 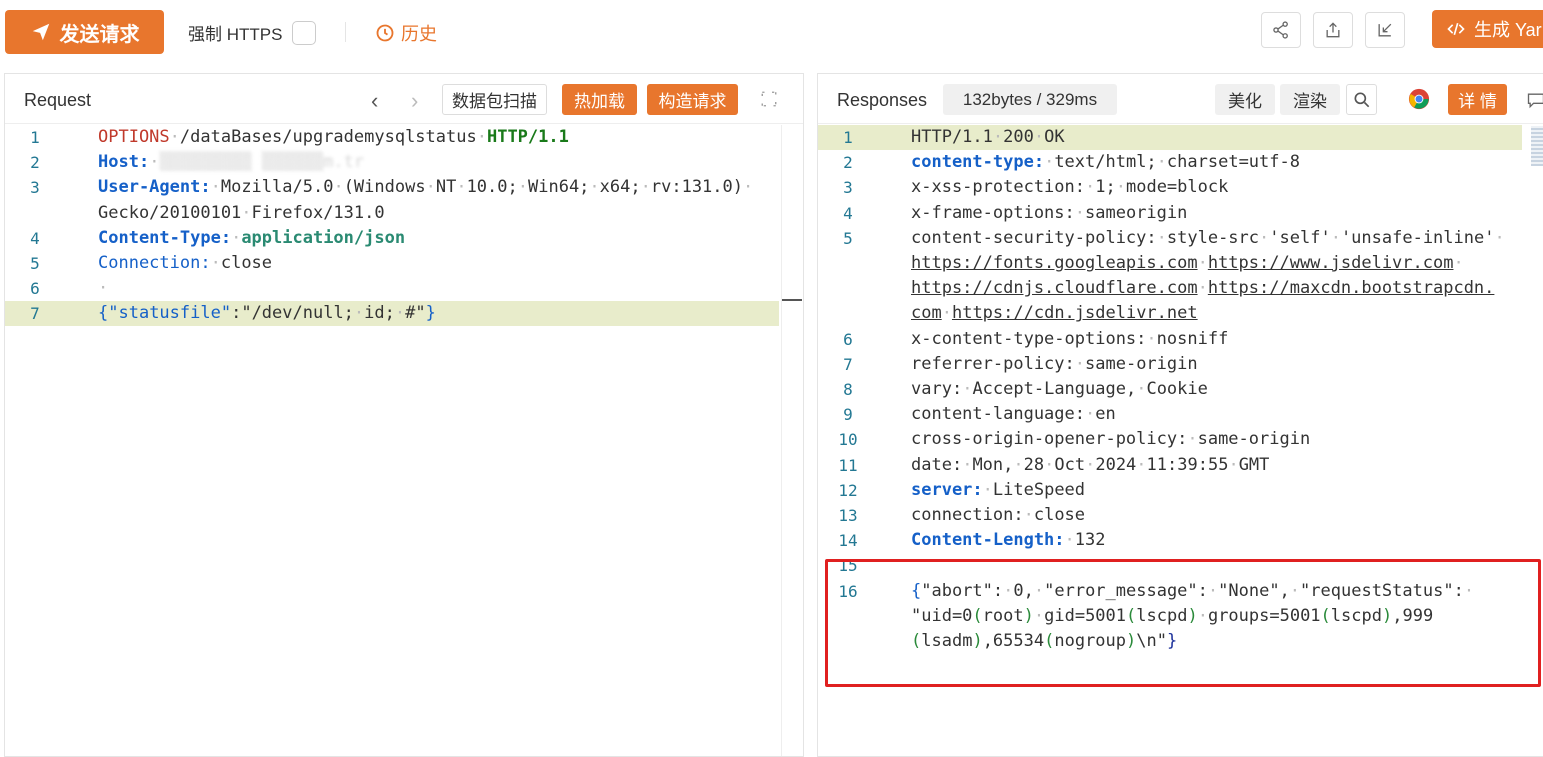 I want to click on line-number: 7, so click(x=35, y=314).